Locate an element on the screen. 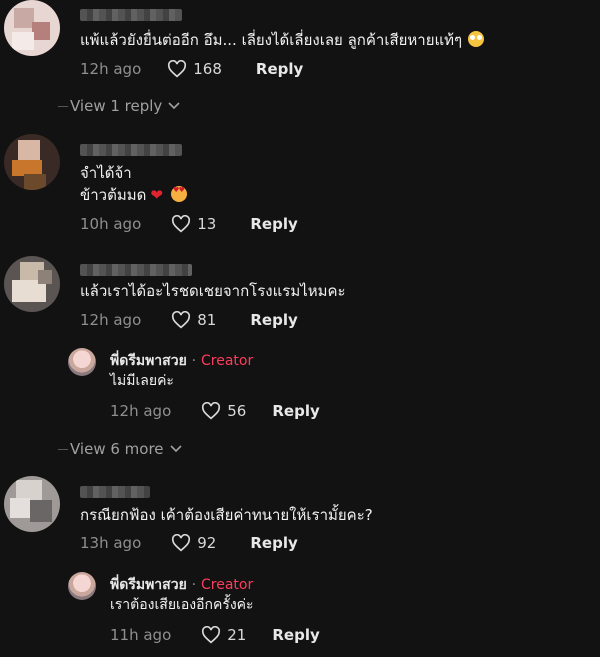 The image size is (600, 657). like-button: 21 is located at coordinates (223, 635).